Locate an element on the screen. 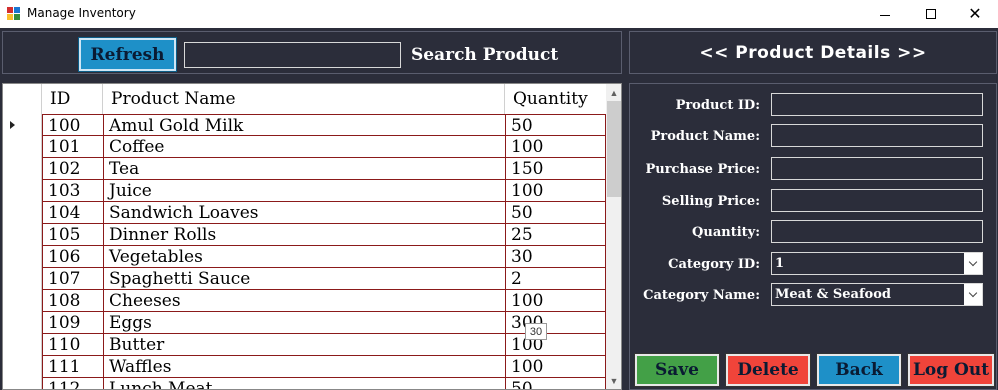 The height and width of the screenshot is (390, 998). window-title: Manage Inventory is located at coordinates (81, 13).